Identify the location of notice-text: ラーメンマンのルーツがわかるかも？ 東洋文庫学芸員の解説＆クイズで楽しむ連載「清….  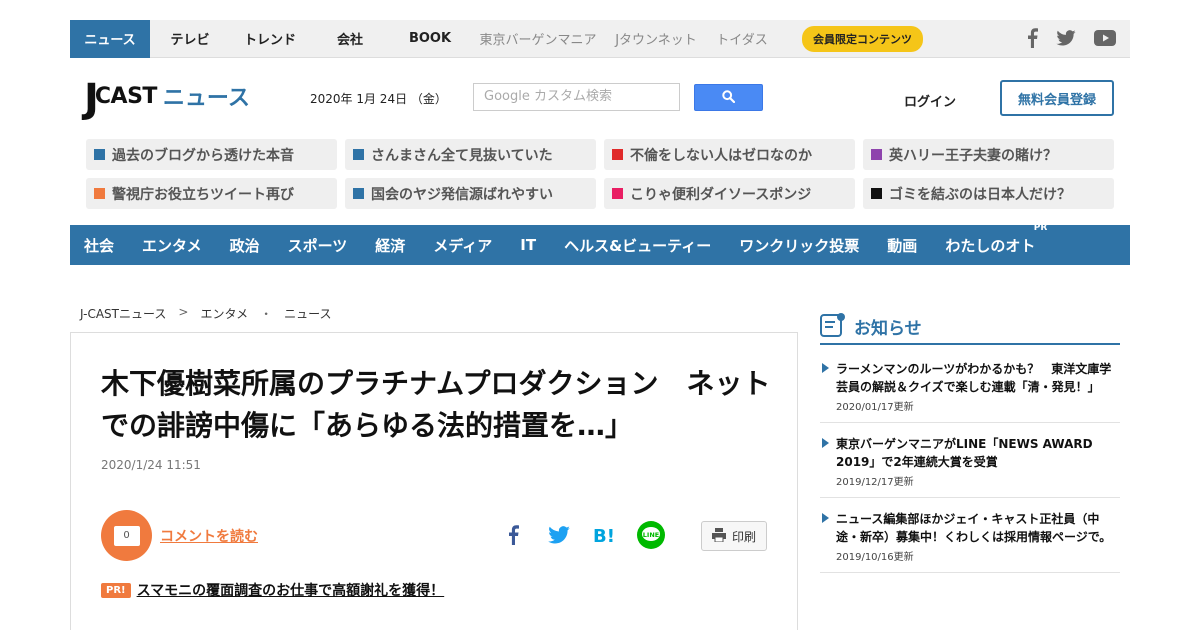
(974, 378).